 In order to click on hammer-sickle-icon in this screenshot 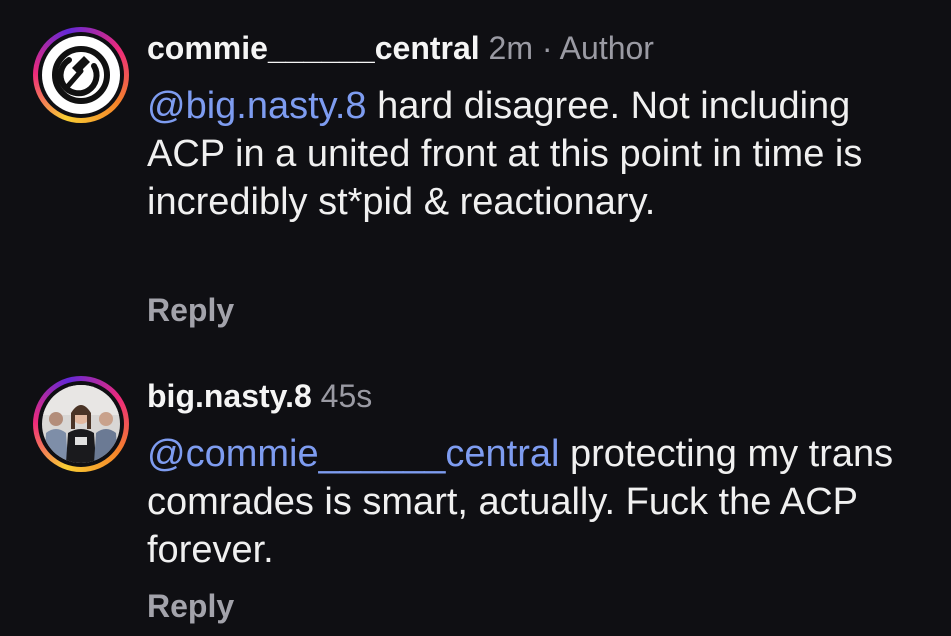, I will do `click(81, 75)`.